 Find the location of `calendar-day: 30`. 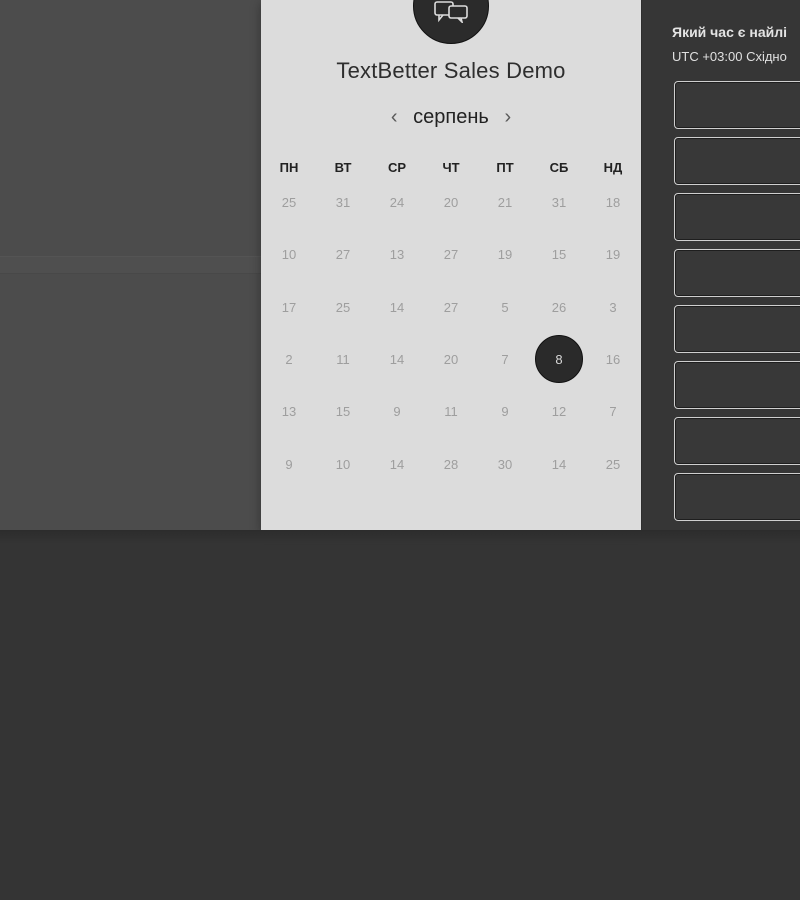

calendar-day: 30 is located at coordinates (505, 464).